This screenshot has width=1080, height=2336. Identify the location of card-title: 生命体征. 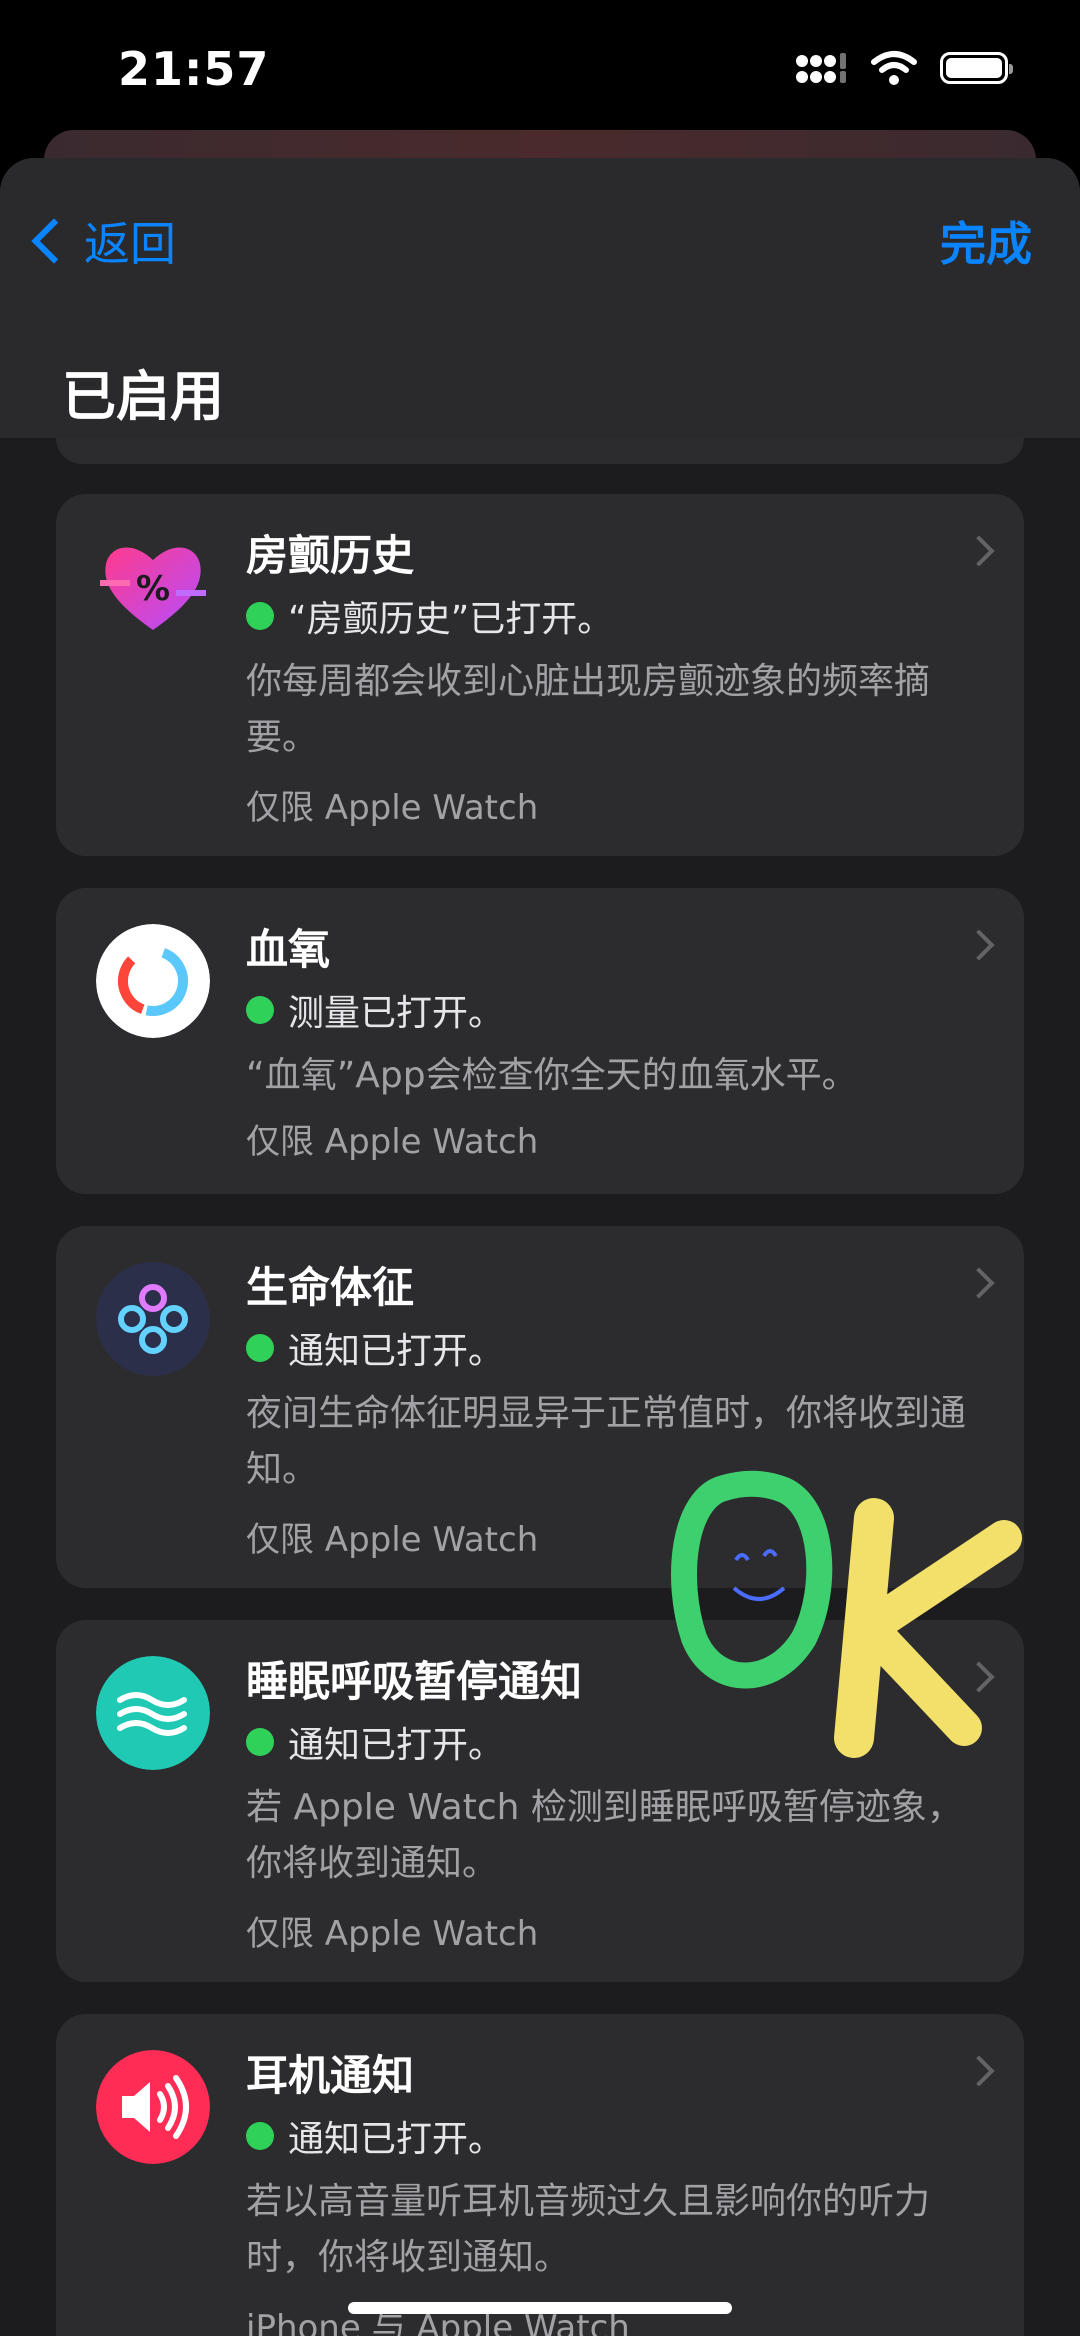
(330, 1287).